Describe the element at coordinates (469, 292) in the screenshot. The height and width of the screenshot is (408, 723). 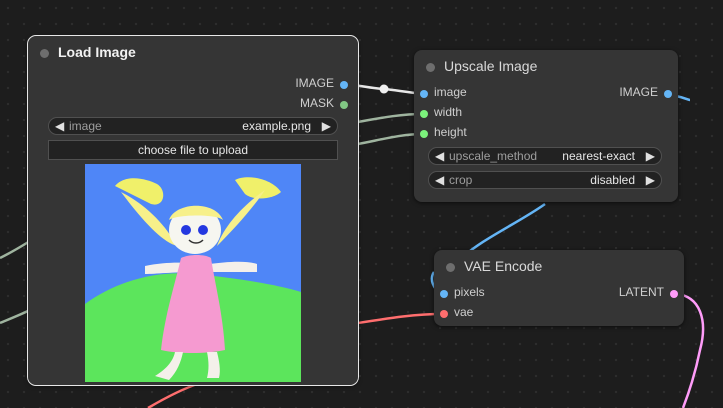
I see `input-pixels-label: pixels` at that location.